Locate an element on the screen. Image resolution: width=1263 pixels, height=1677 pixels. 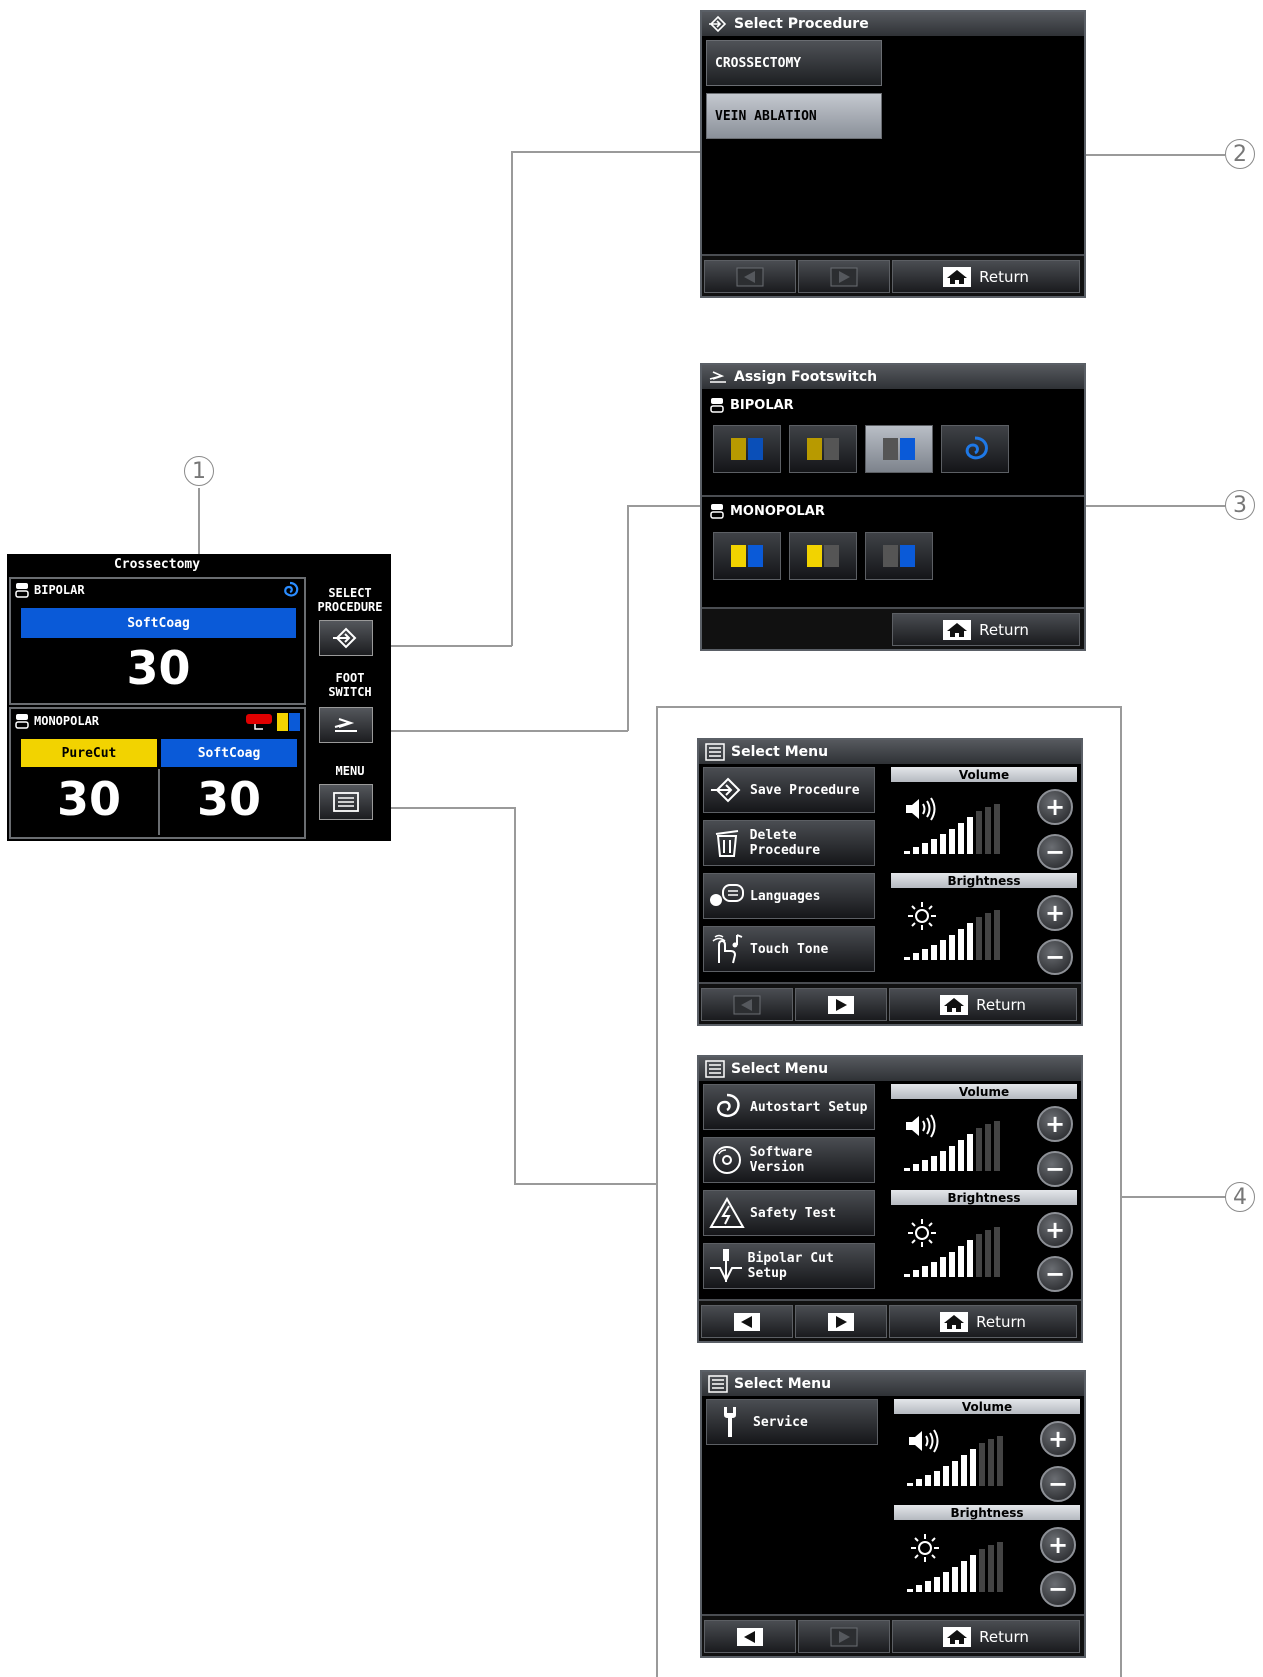
assign-footswitch-bottom-bar: Return is located at coordinates (893, 628).